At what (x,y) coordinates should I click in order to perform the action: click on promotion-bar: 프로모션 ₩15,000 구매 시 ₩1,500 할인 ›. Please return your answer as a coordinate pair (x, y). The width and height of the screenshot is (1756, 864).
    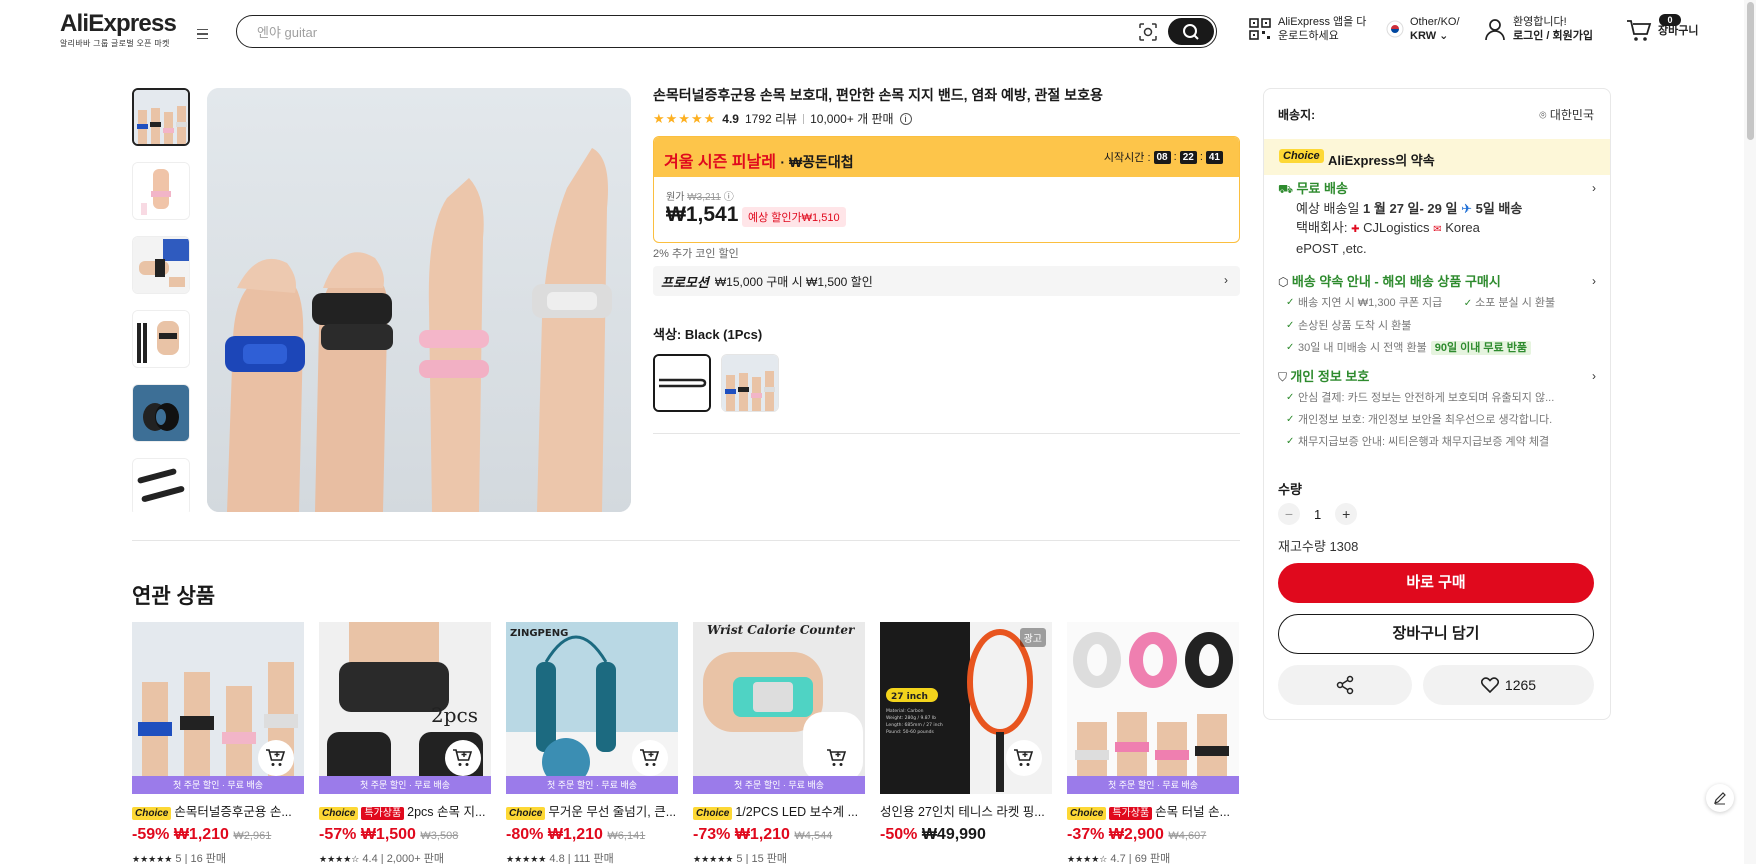
    Looking at the image, I should click on (946, 281).